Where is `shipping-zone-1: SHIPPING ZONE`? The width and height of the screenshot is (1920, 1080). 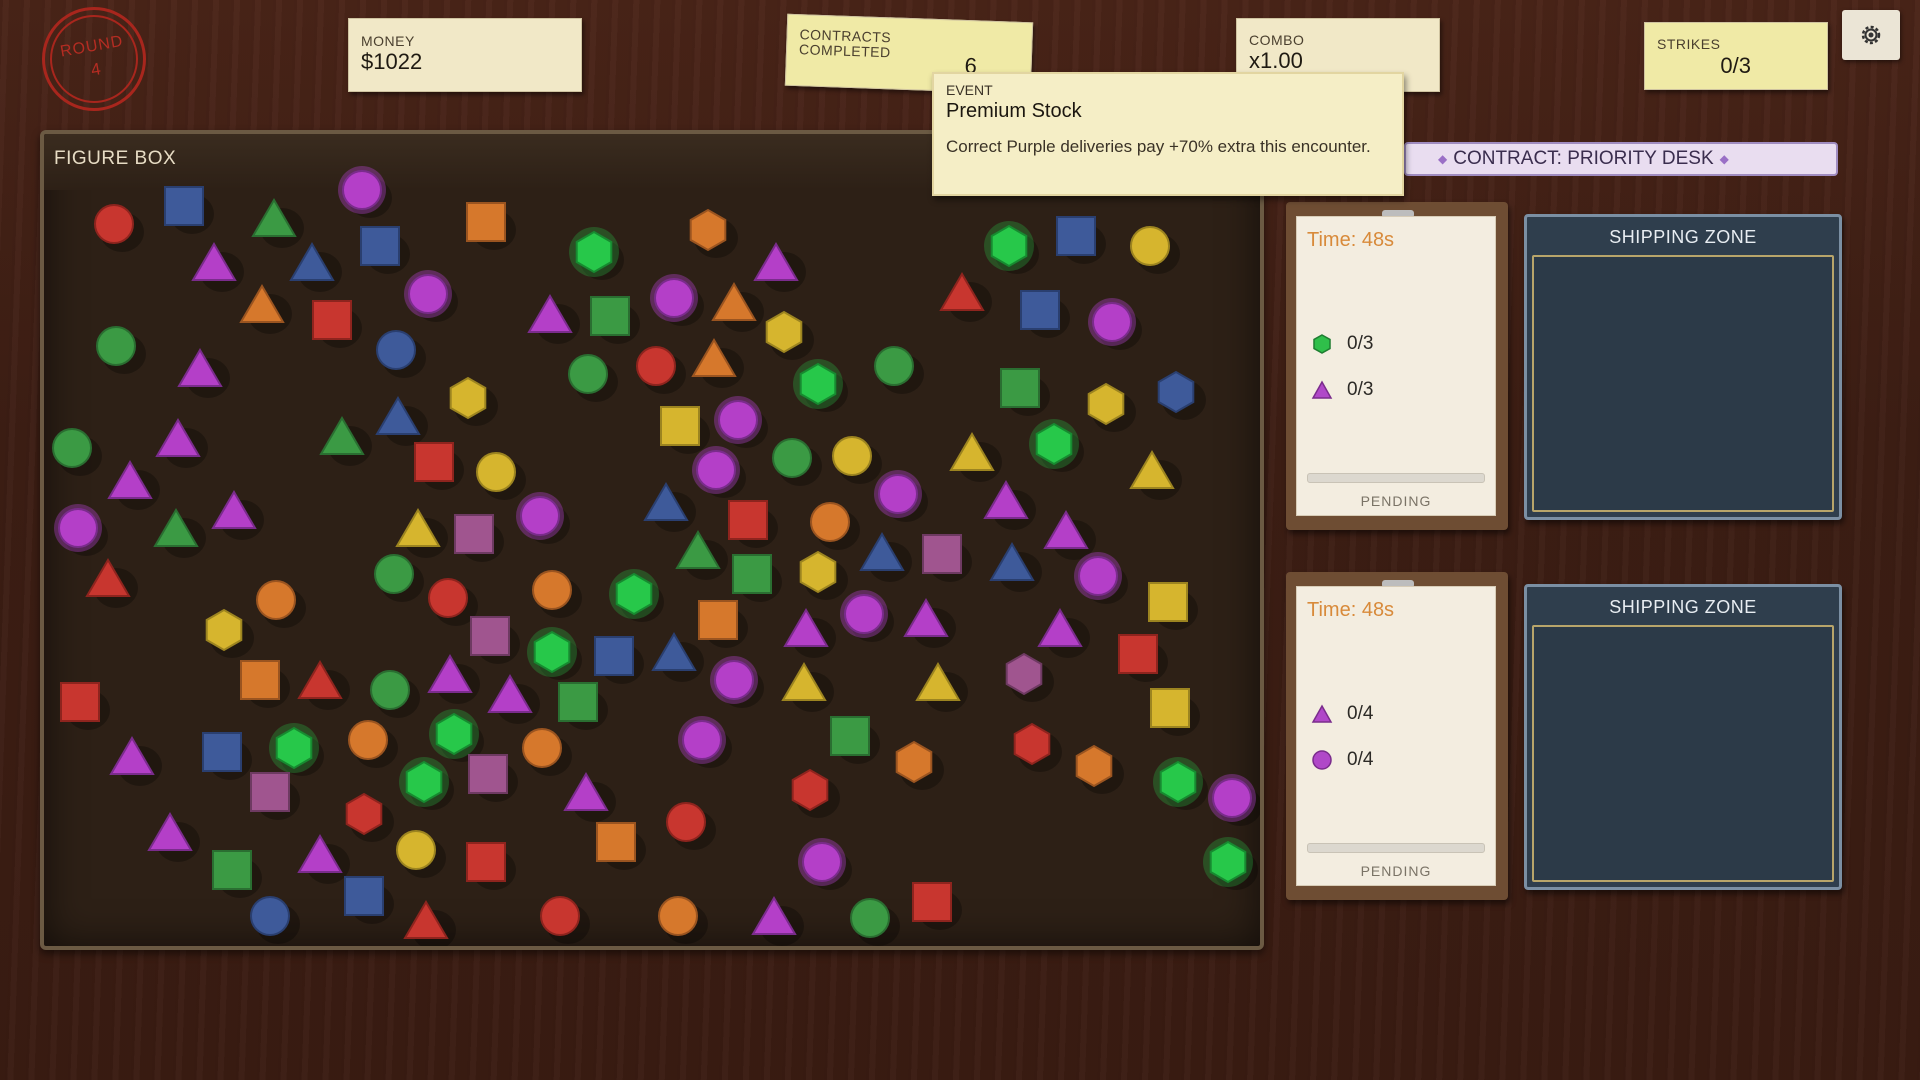
shipping-zone-1: SHIPPING ZONE is located at coordinates (1683, 367).